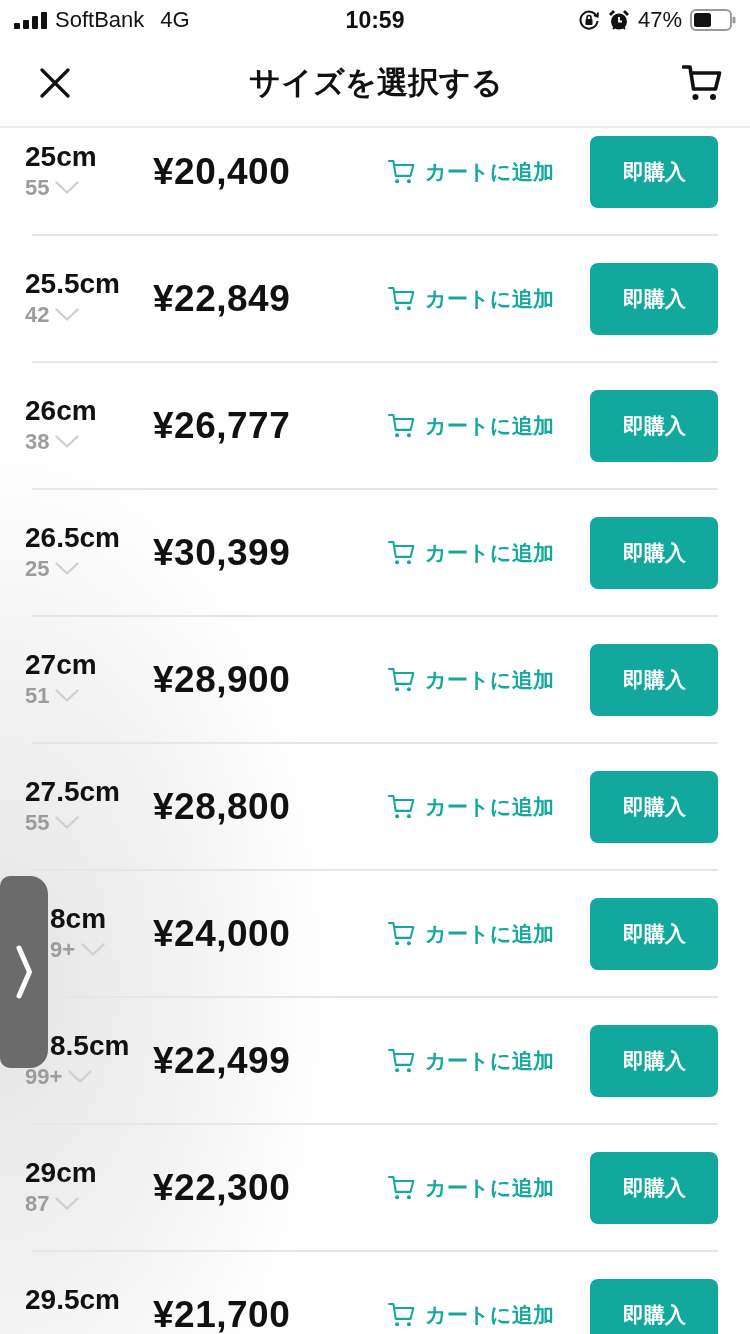 Image resolution: width=750 pixels, height=1334 pixels. What do you see at coordinates (30, 20) in the screenshot?
I see `signal-icon` at bounding box center [30, 20].